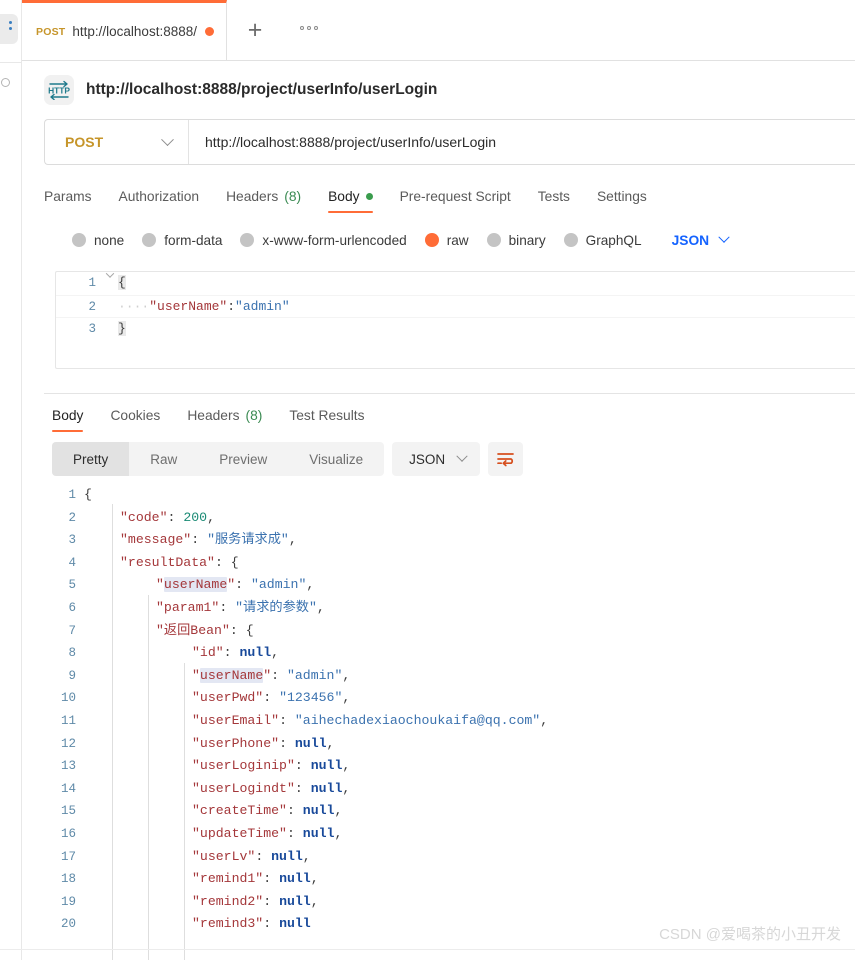 The width and height of the screenshot is (855, 960). What do you see at coordinates (263, 196) in the screenshot?
I see `tab-headers: Headers (8)` at bounding box center [263, 196].